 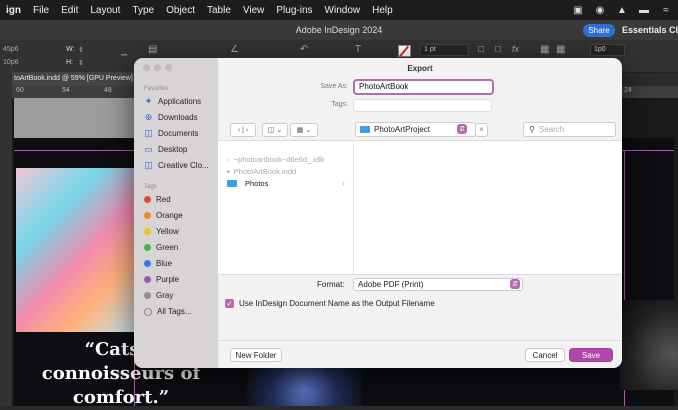 I want to click on stroke-weight-field: 1 pt, so click(x=444, y=50).